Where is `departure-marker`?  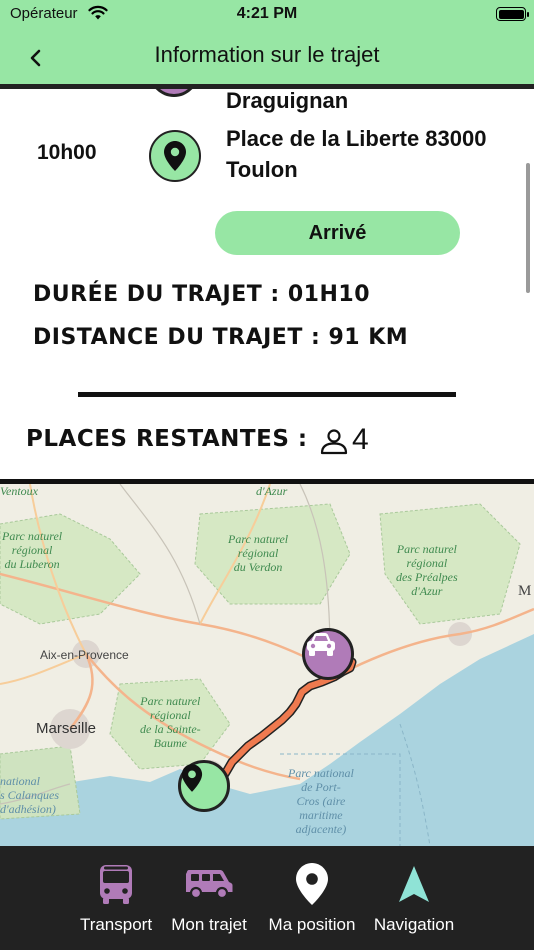
departure-marker is located at coordinates (174, 93).